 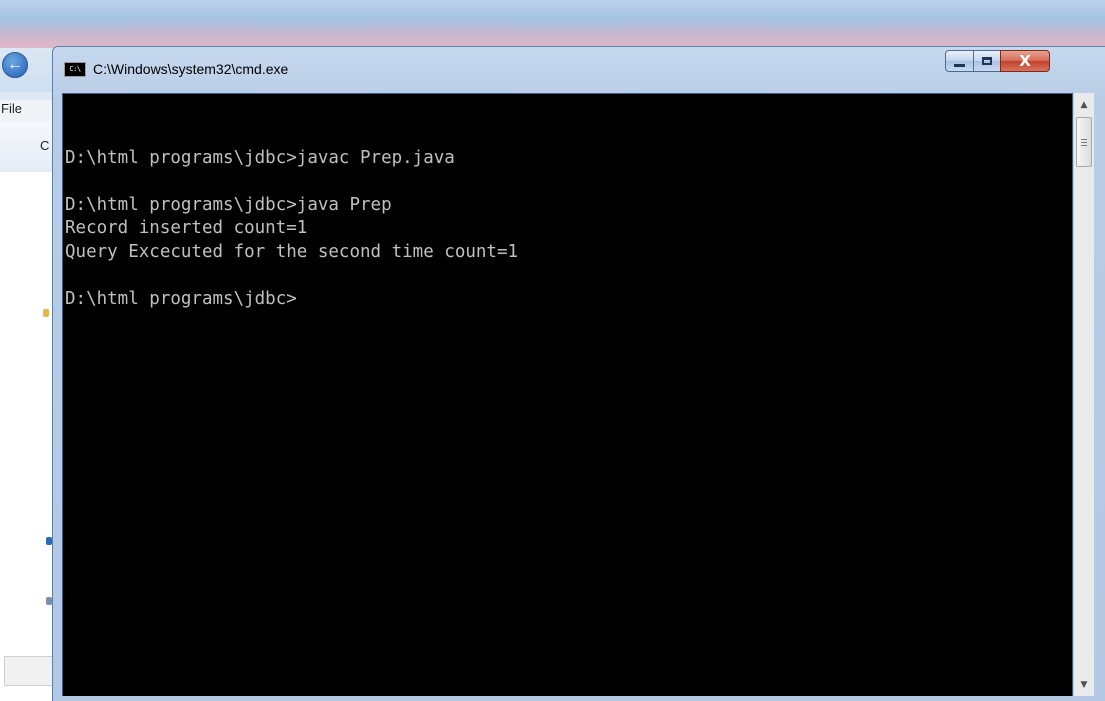 I want to click on cmd-app-icon: C:\, so click(x=75, y=69).